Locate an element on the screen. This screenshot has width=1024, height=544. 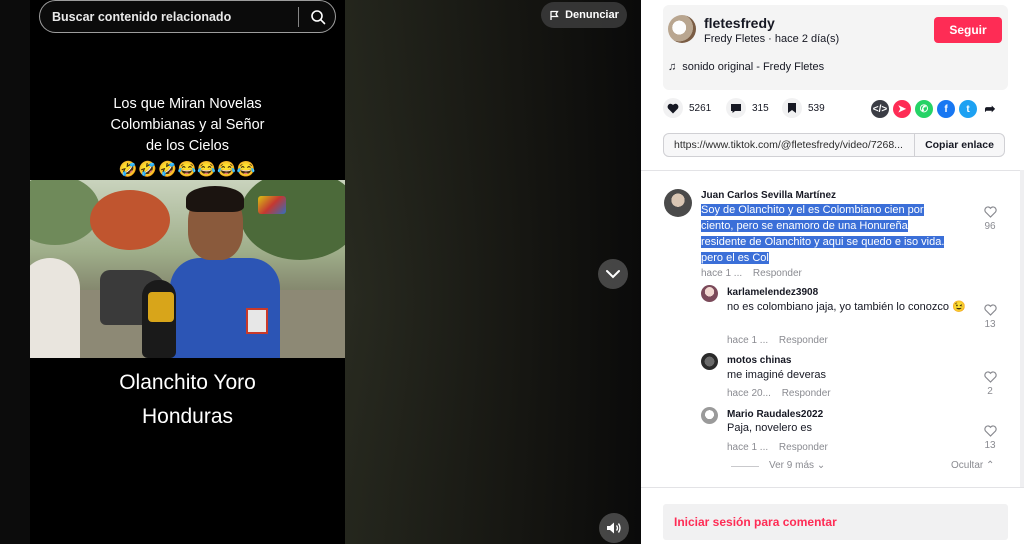
search-button is located at coordinates (318, 17).